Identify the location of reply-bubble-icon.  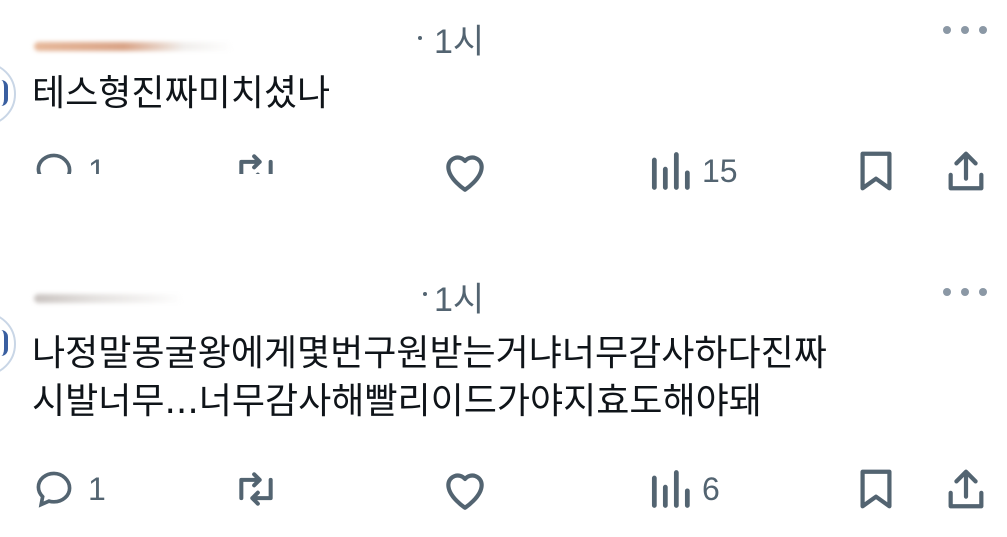
(54, 489).